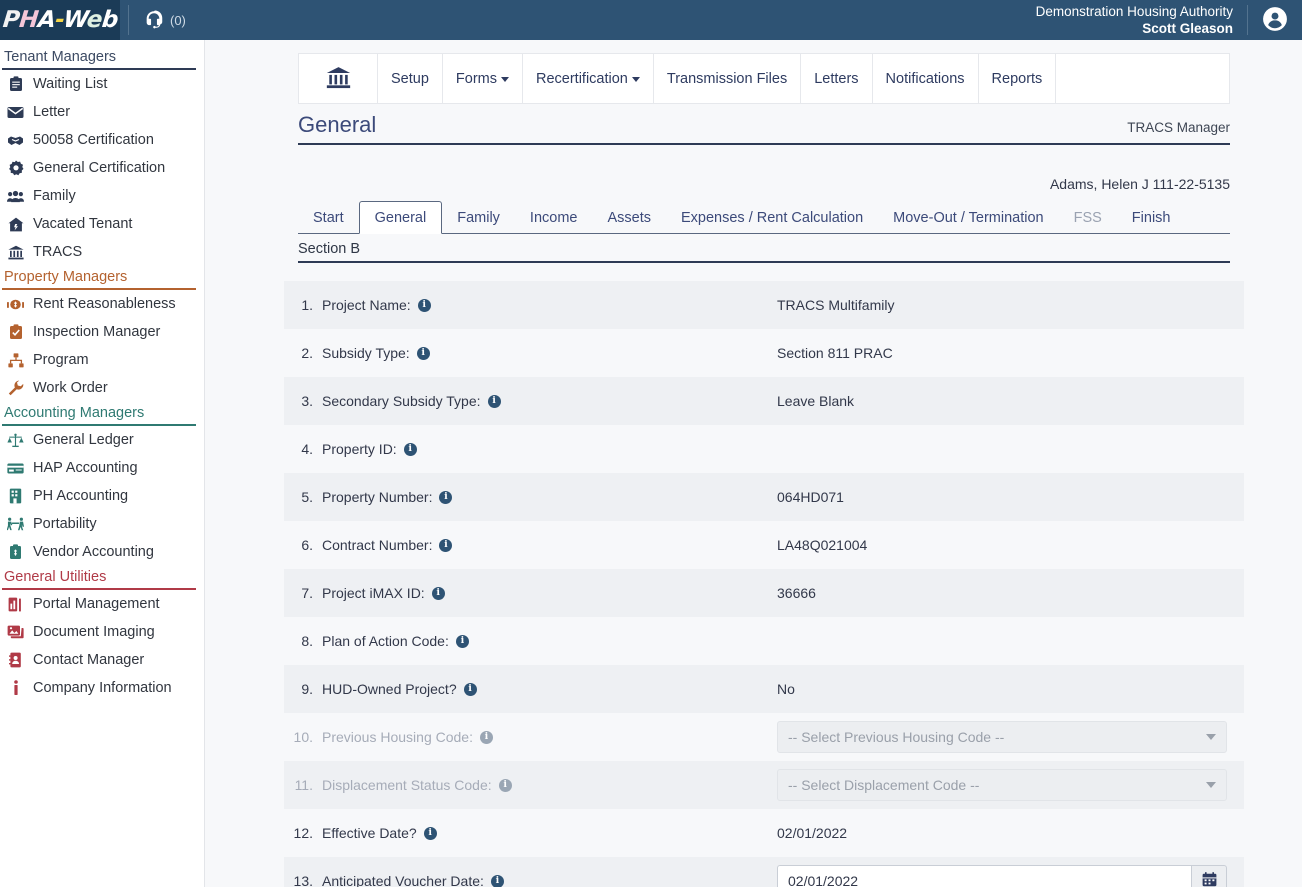  What do you see at coordinates (816, 401) in the screenshot?
I see `row-value-text: Leave Blank` at bounding box center [816, 401].